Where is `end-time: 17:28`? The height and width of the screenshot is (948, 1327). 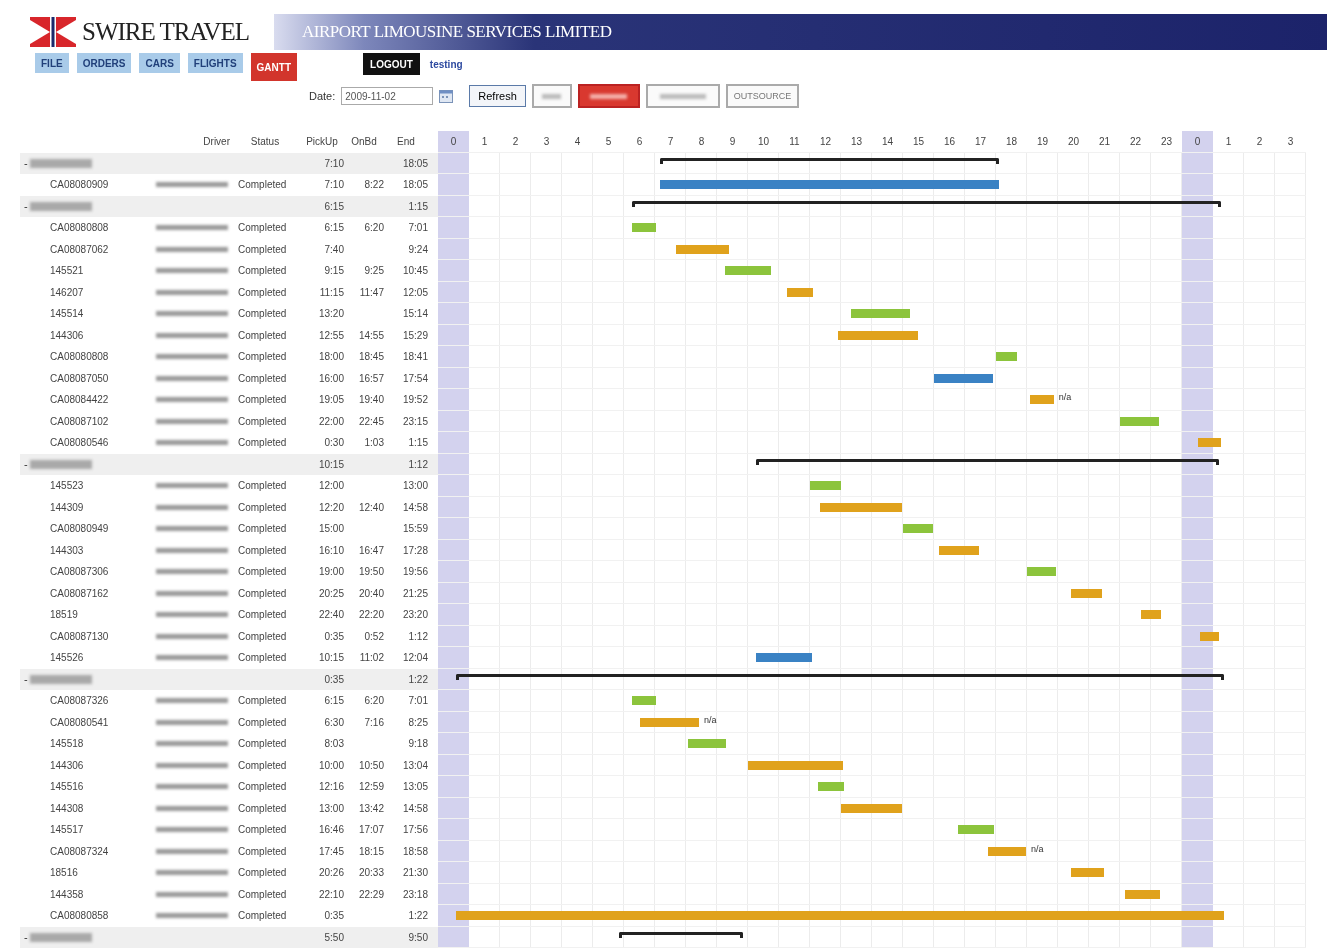
end-time: 17:28 is located at coordinates (414, 550).